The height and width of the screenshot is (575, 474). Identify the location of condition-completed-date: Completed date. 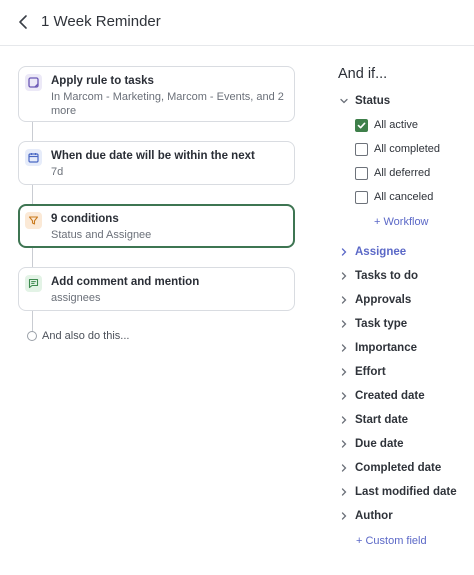
(389, 468).